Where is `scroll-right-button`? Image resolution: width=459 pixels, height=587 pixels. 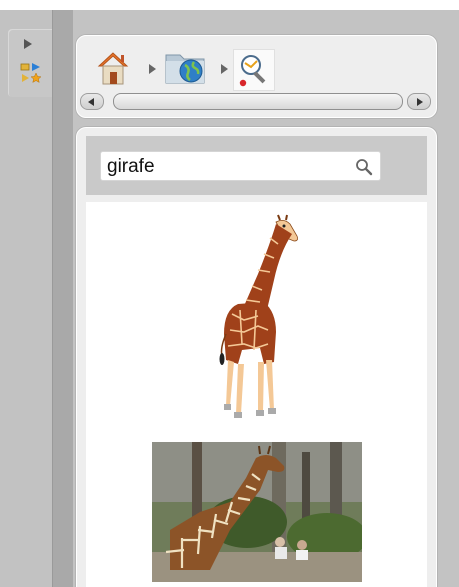 scroll-right-button is located at coordinates (419, 101).